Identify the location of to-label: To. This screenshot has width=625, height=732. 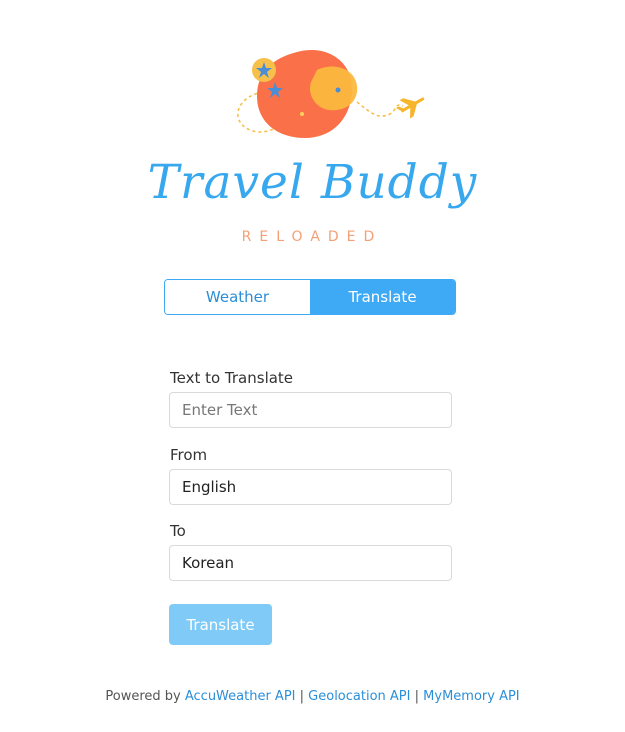
(178, 531).